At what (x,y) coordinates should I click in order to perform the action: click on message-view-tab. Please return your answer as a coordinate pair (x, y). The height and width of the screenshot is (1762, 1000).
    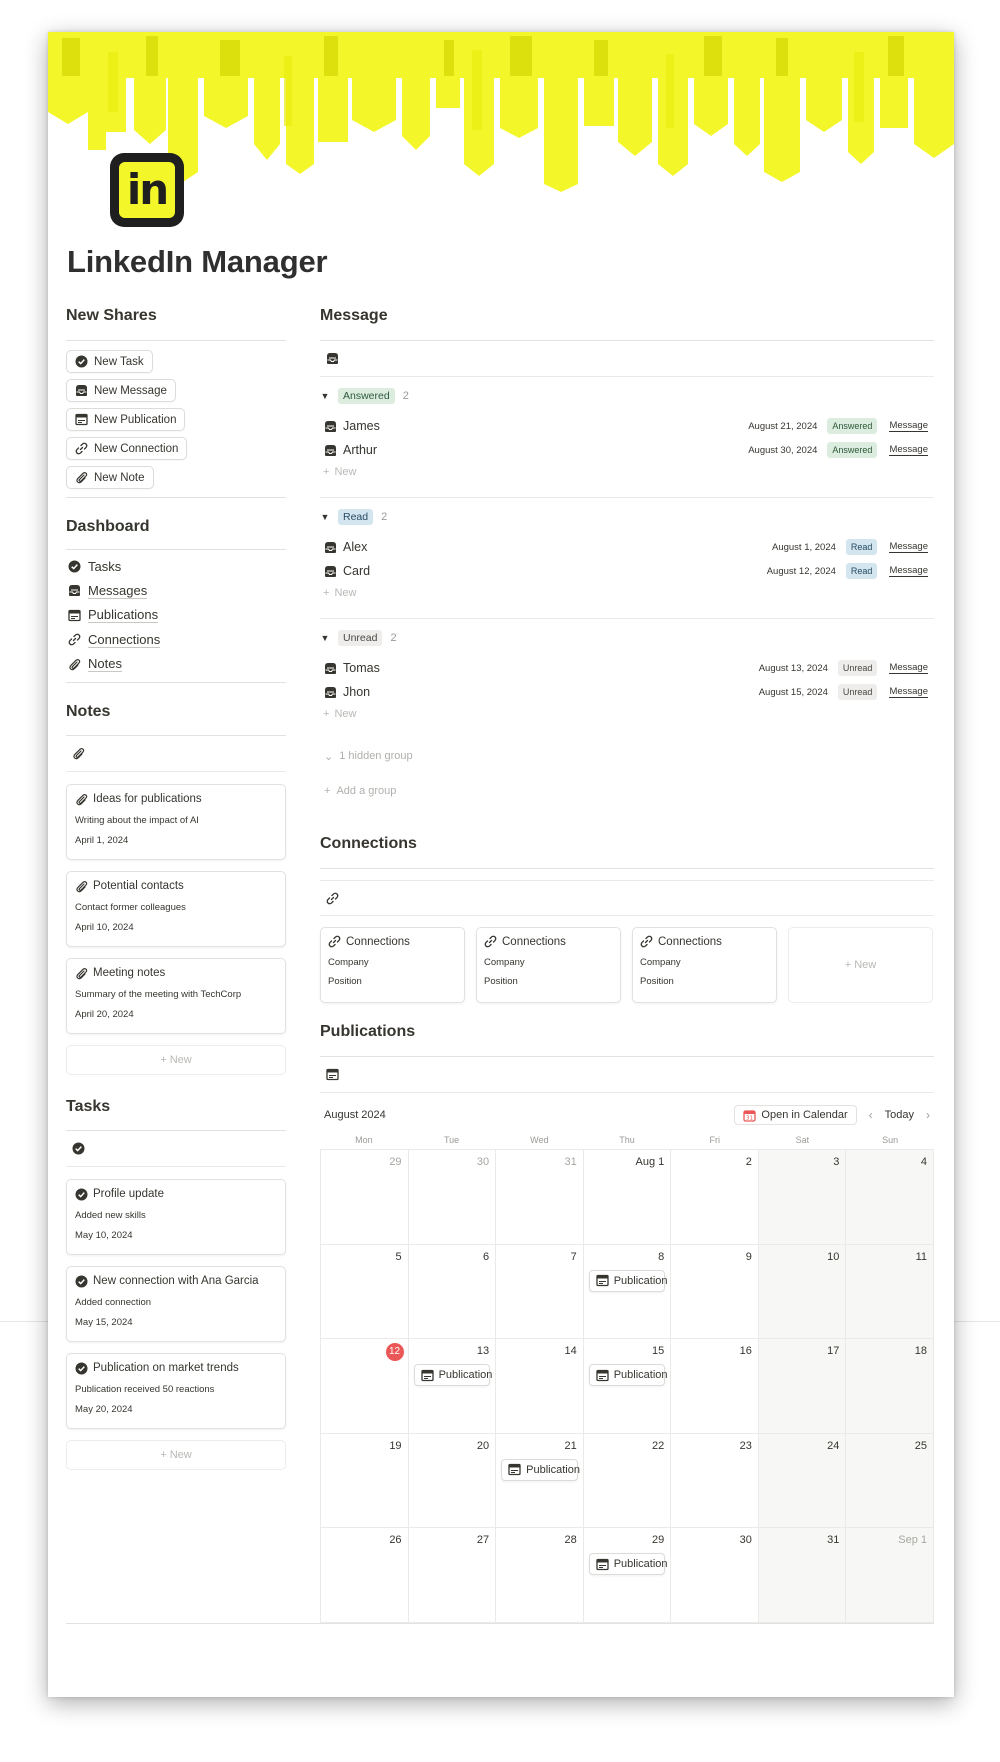
    Looking at the image, I should click on (627, 359).